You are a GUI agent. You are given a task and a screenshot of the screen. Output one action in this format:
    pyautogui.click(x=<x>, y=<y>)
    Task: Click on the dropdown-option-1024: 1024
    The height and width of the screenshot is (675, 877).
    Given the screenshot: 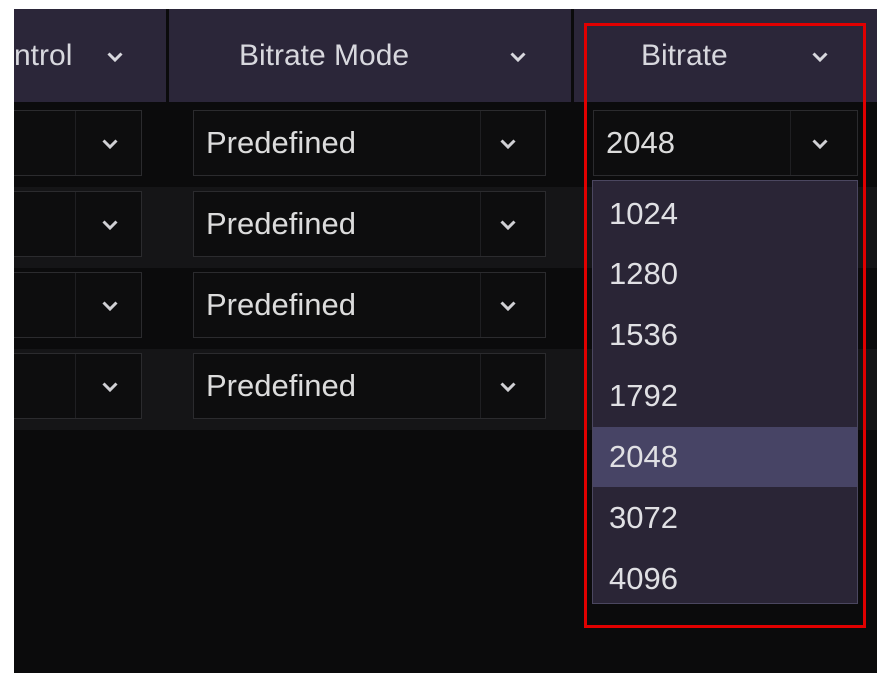 What is the action you would take?
    pyautogui.click(x=725, y=214)
    